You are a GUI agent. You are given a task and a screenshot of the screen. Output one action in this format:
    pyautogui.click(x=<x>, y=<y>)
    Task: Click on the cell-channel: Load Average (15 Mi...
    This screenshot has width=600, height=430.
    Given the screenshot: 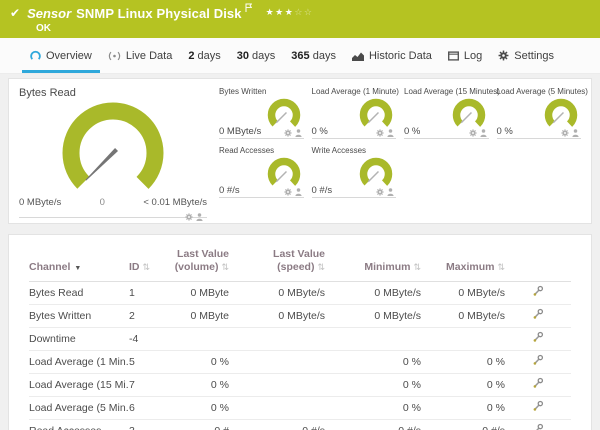 What is the action you would take?
    pyautogui.click(x=79, y=385)
    